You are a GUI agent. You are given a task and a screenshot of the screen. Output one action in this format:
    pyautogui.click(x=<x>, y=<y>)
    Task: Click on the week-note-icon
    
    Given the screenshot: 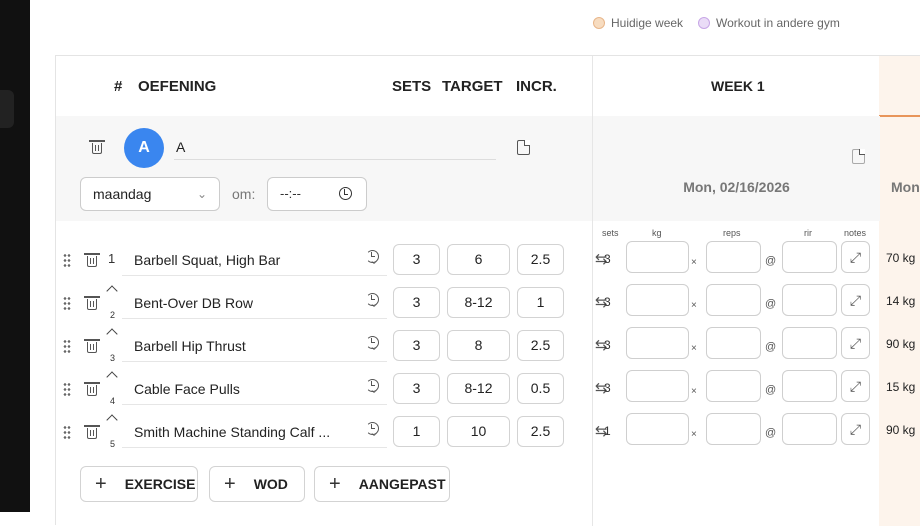 What is the action you would take?
    pyautogui.click(x=858, y=156)
    